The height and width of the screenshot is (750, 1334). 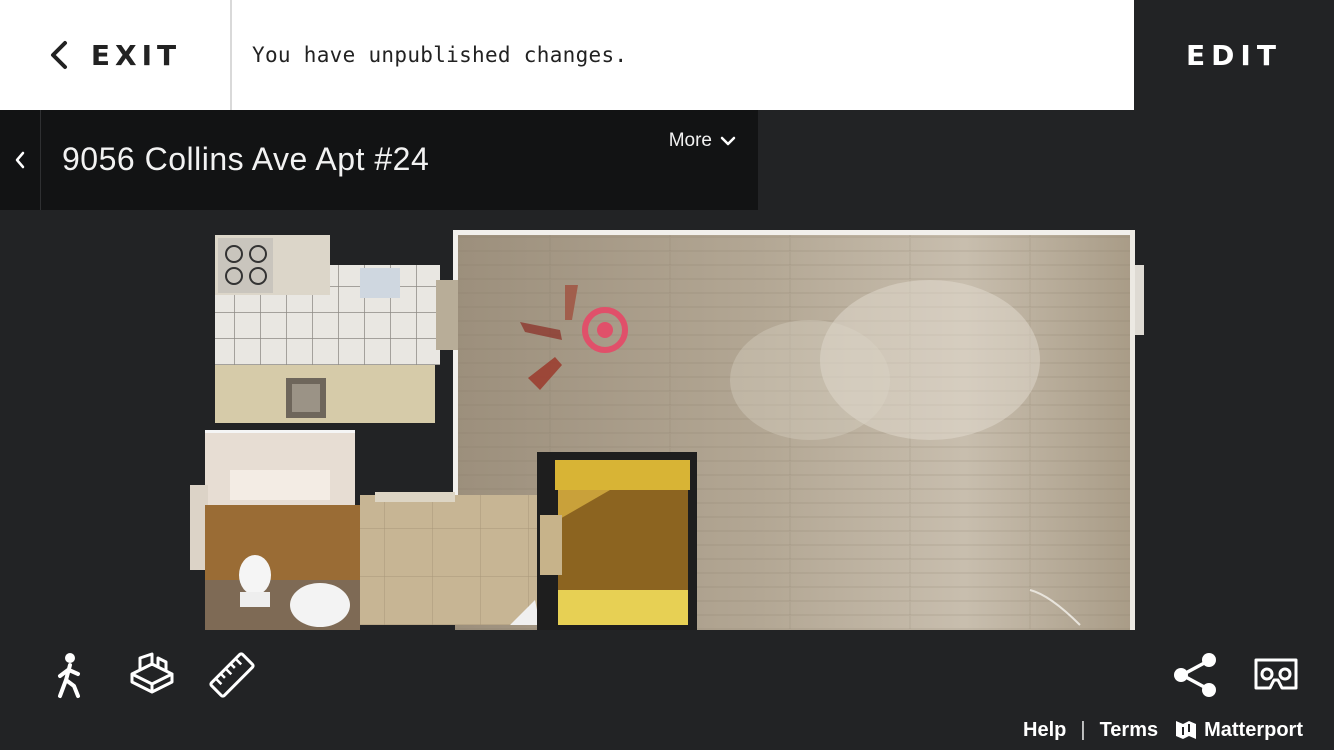 I want to click on vr-headset-icon, so click(x=1276, y=675).